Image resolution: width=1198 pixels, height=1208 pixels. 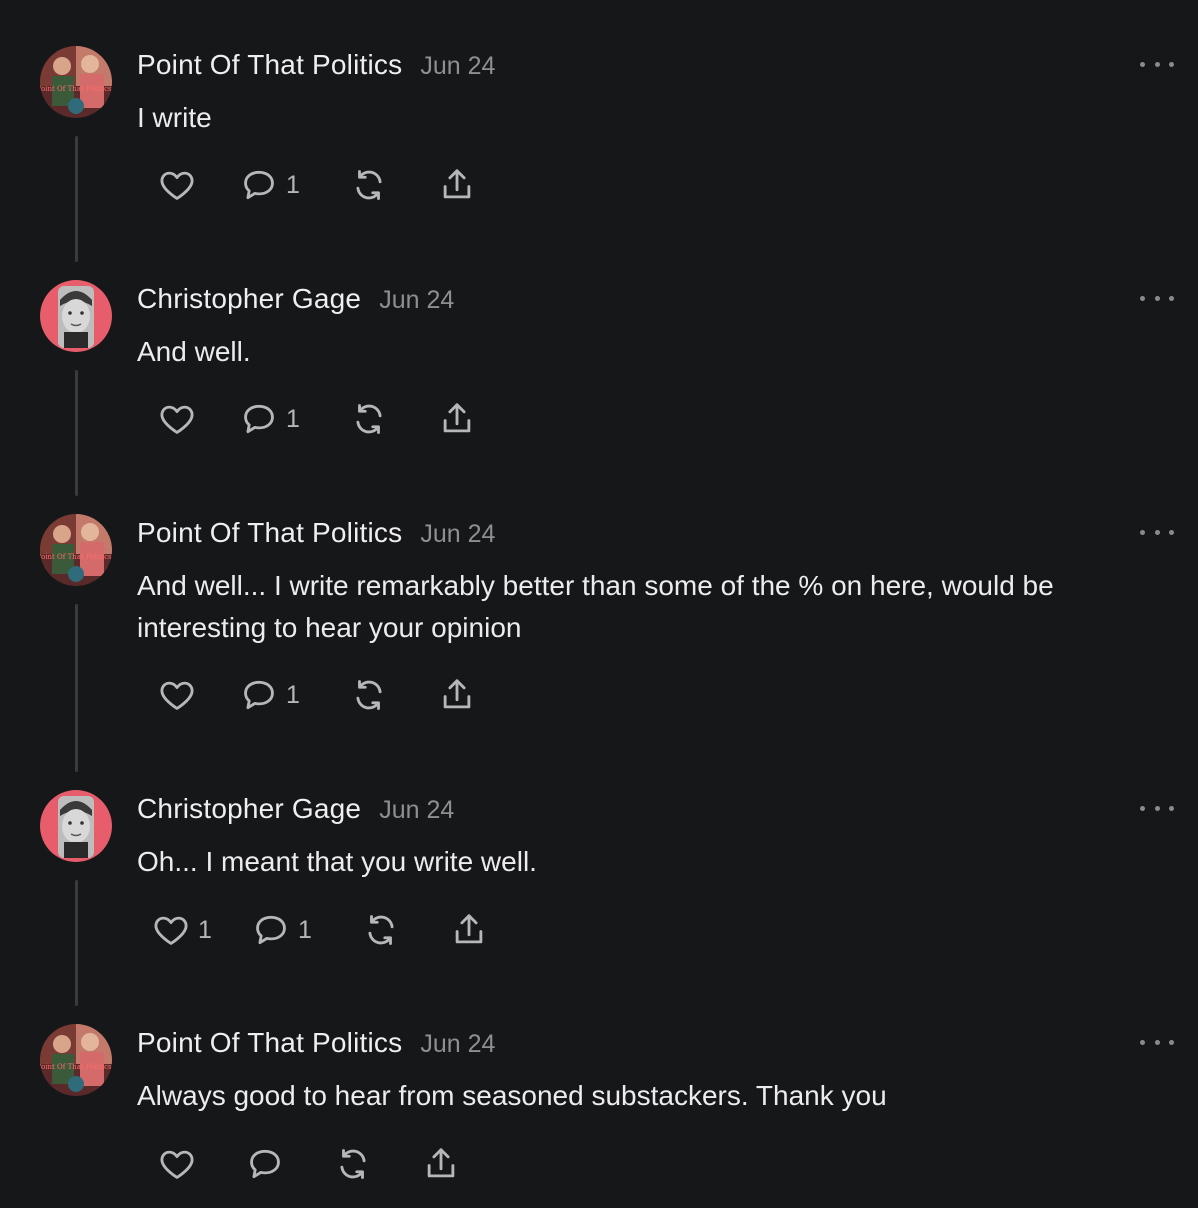 I want to click on comment-actions, so click(x=350, y=1164).